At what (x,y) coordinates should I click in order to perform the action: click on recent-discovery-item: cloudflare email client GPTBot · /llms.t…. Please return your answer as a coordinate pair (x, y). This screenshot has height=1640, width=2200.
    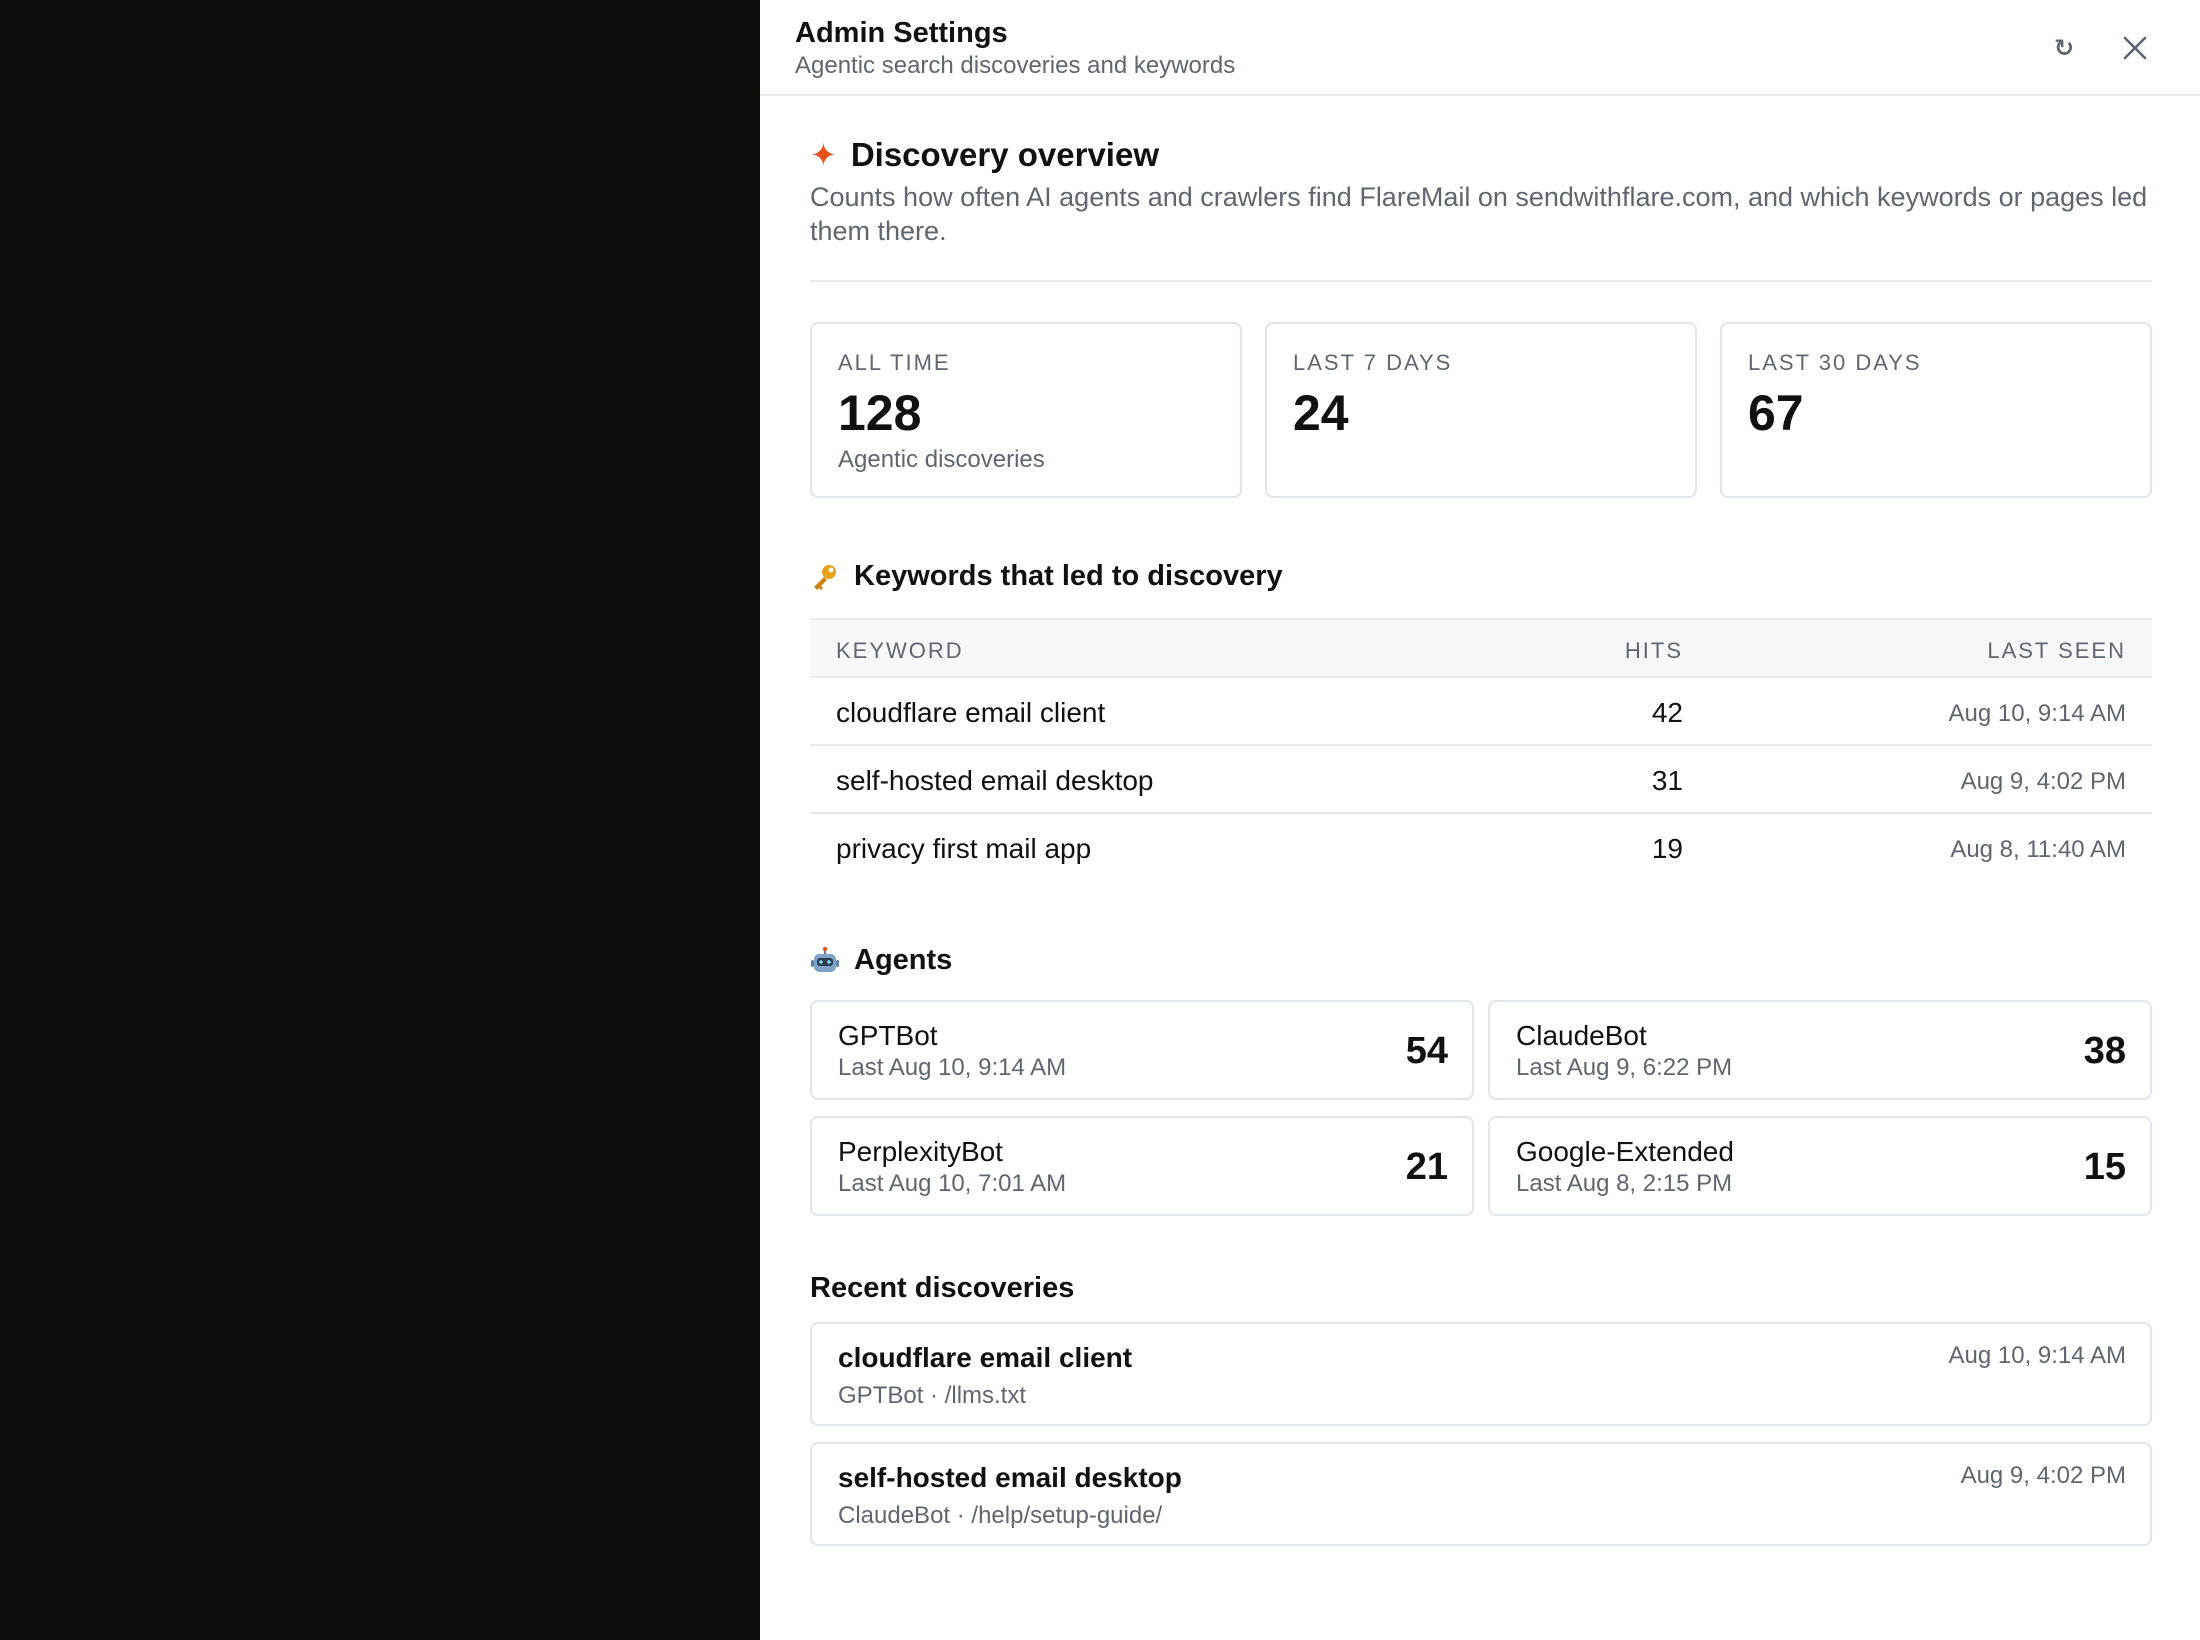
    Looking at the image, I should click on (1481, 1374).